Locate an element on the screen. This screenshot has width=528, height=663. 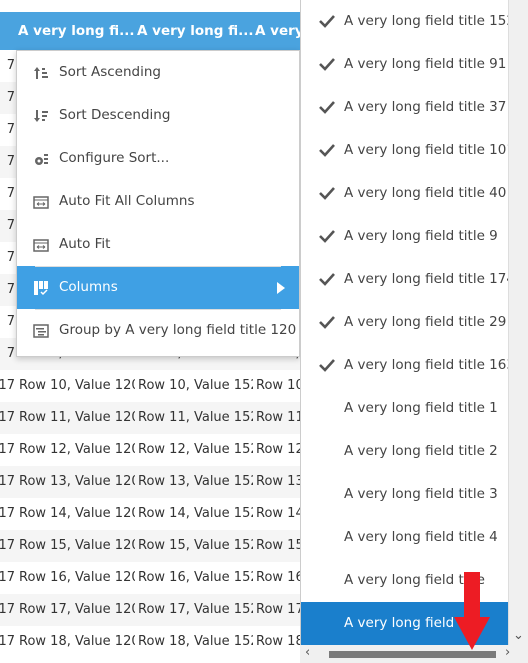
table-cell: Row 11 is located at coordinates (278, 417).